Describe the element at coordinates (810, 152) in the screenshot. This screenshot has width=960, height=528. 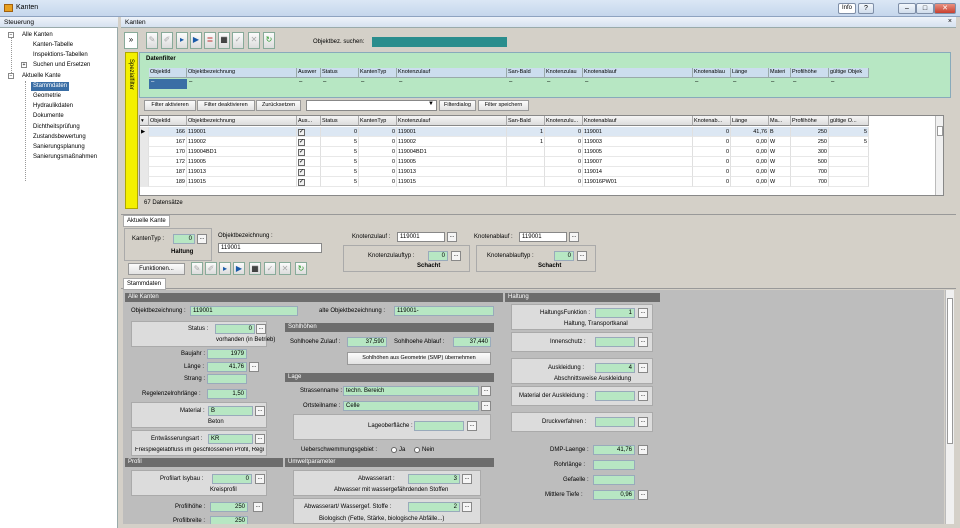
I see `table-cell: 300` at that location.